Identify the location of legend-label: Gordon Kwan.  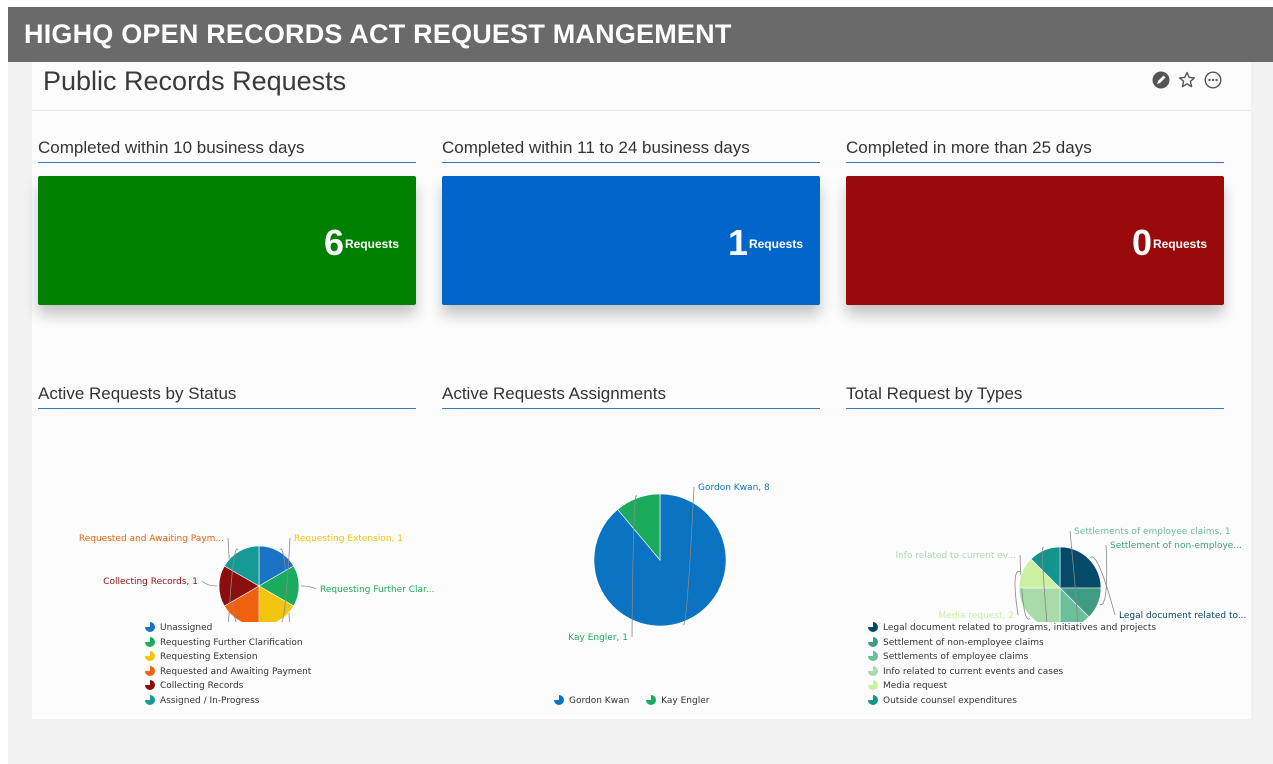
(599, 701).